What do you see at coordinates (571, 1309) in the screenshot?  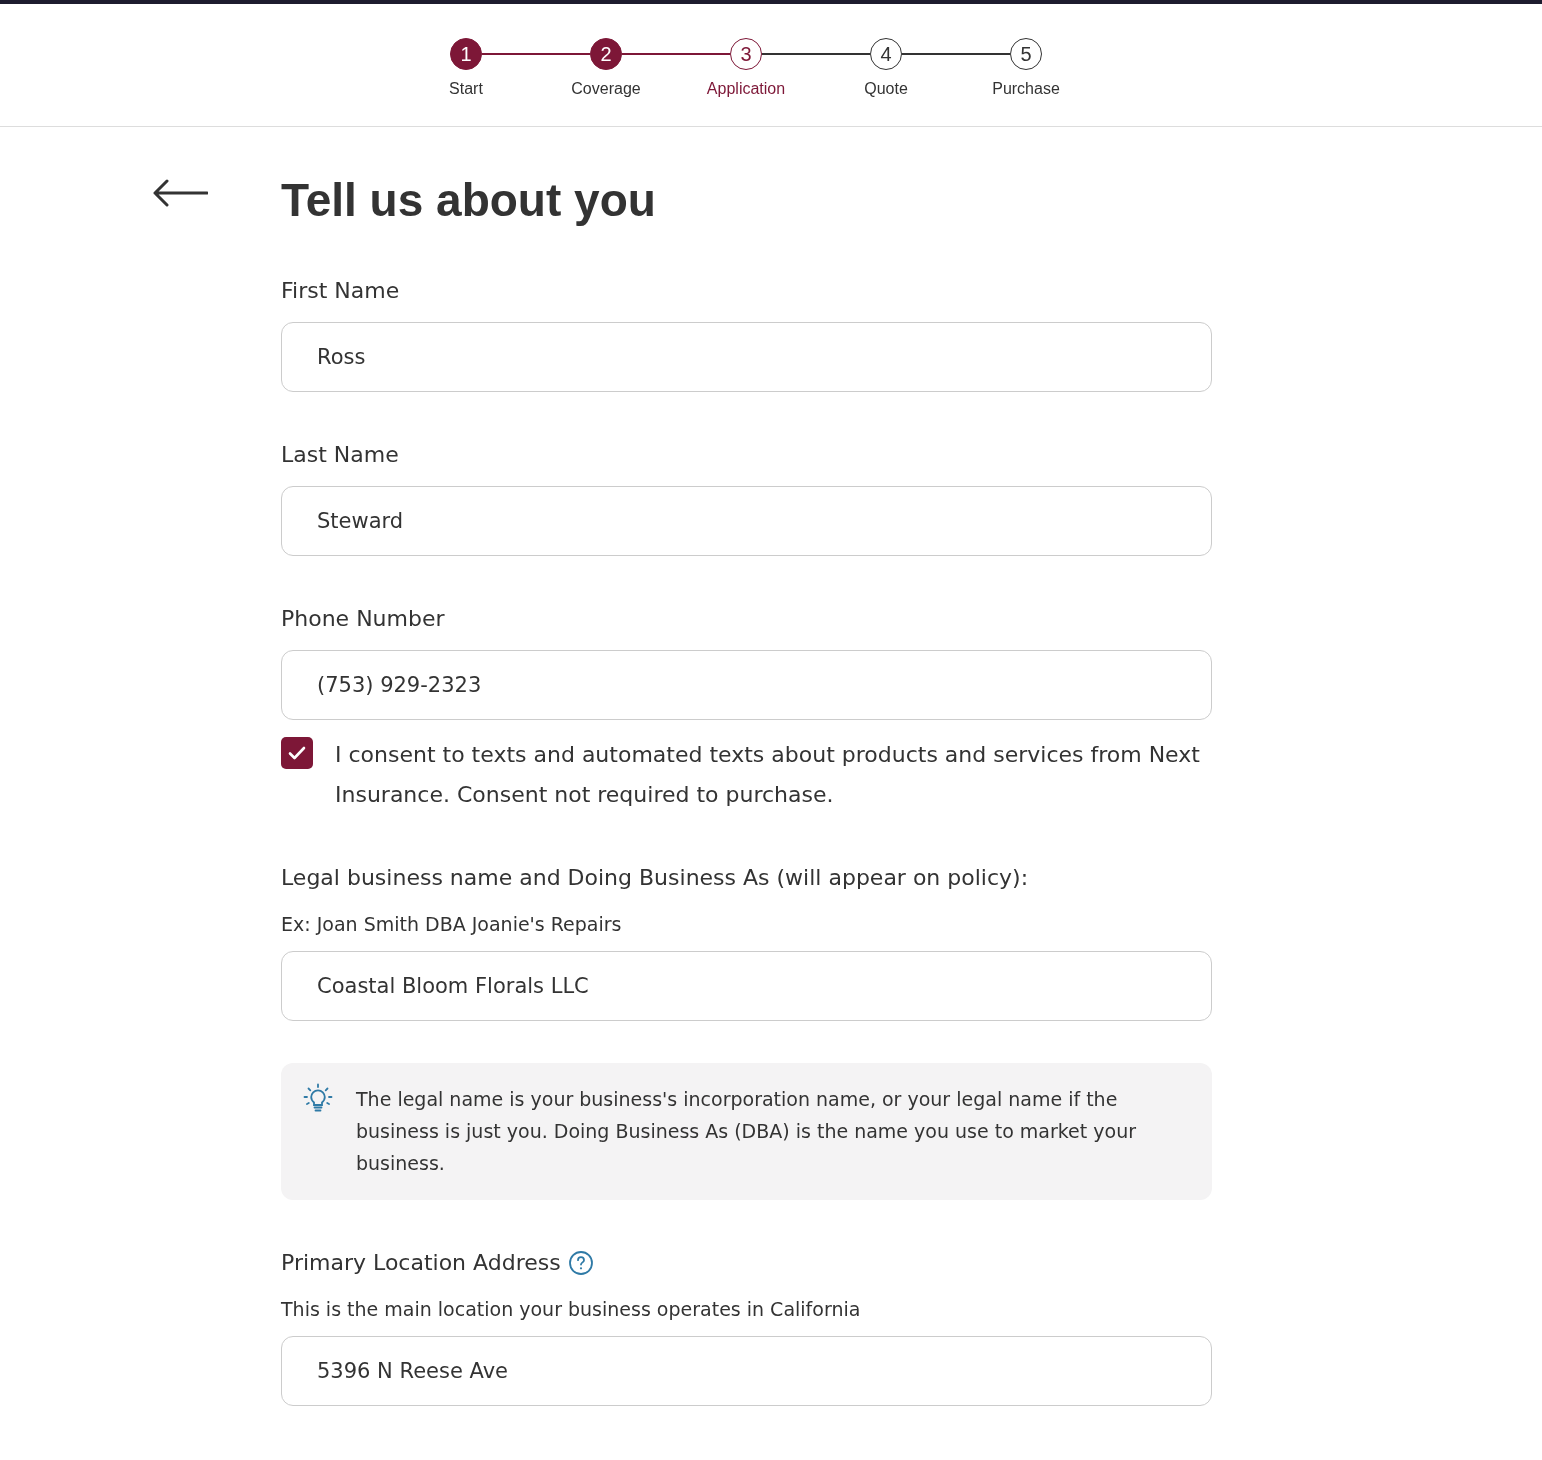 I see `field-hint: This is the main location your business operates in California` at bounding box center [571, 1309].